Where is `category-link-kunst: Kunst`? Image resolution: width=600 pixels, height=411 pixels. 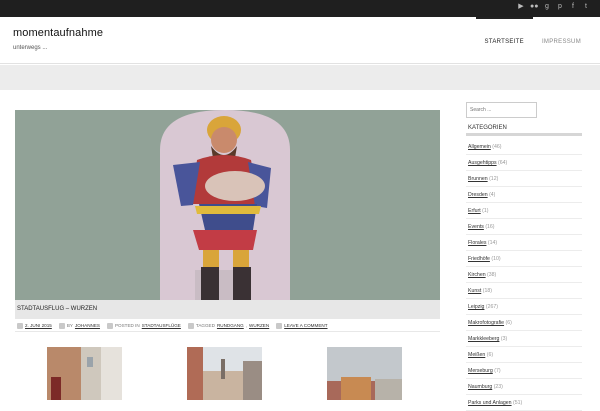 category-link-kunst: Kunst is located at coordinates (474, 291).